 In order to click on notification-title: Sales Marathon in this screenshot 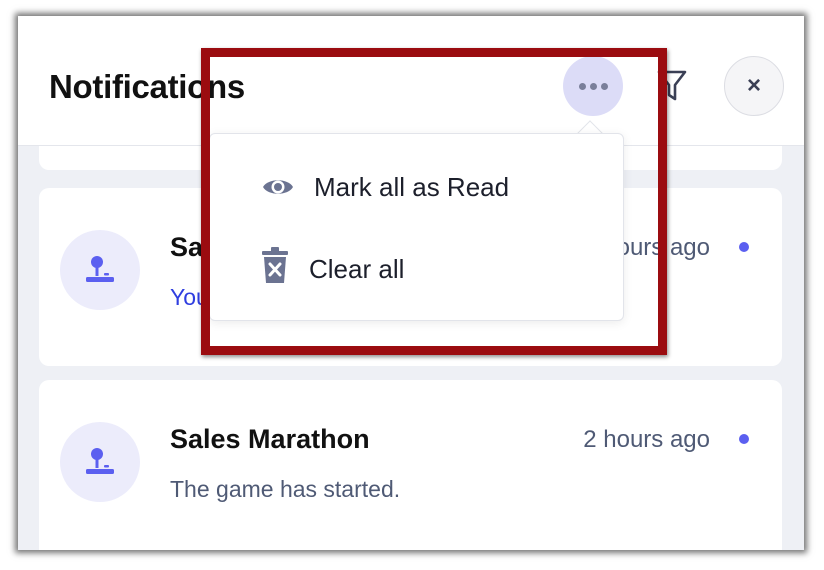, I will do `click(270, 439)`.